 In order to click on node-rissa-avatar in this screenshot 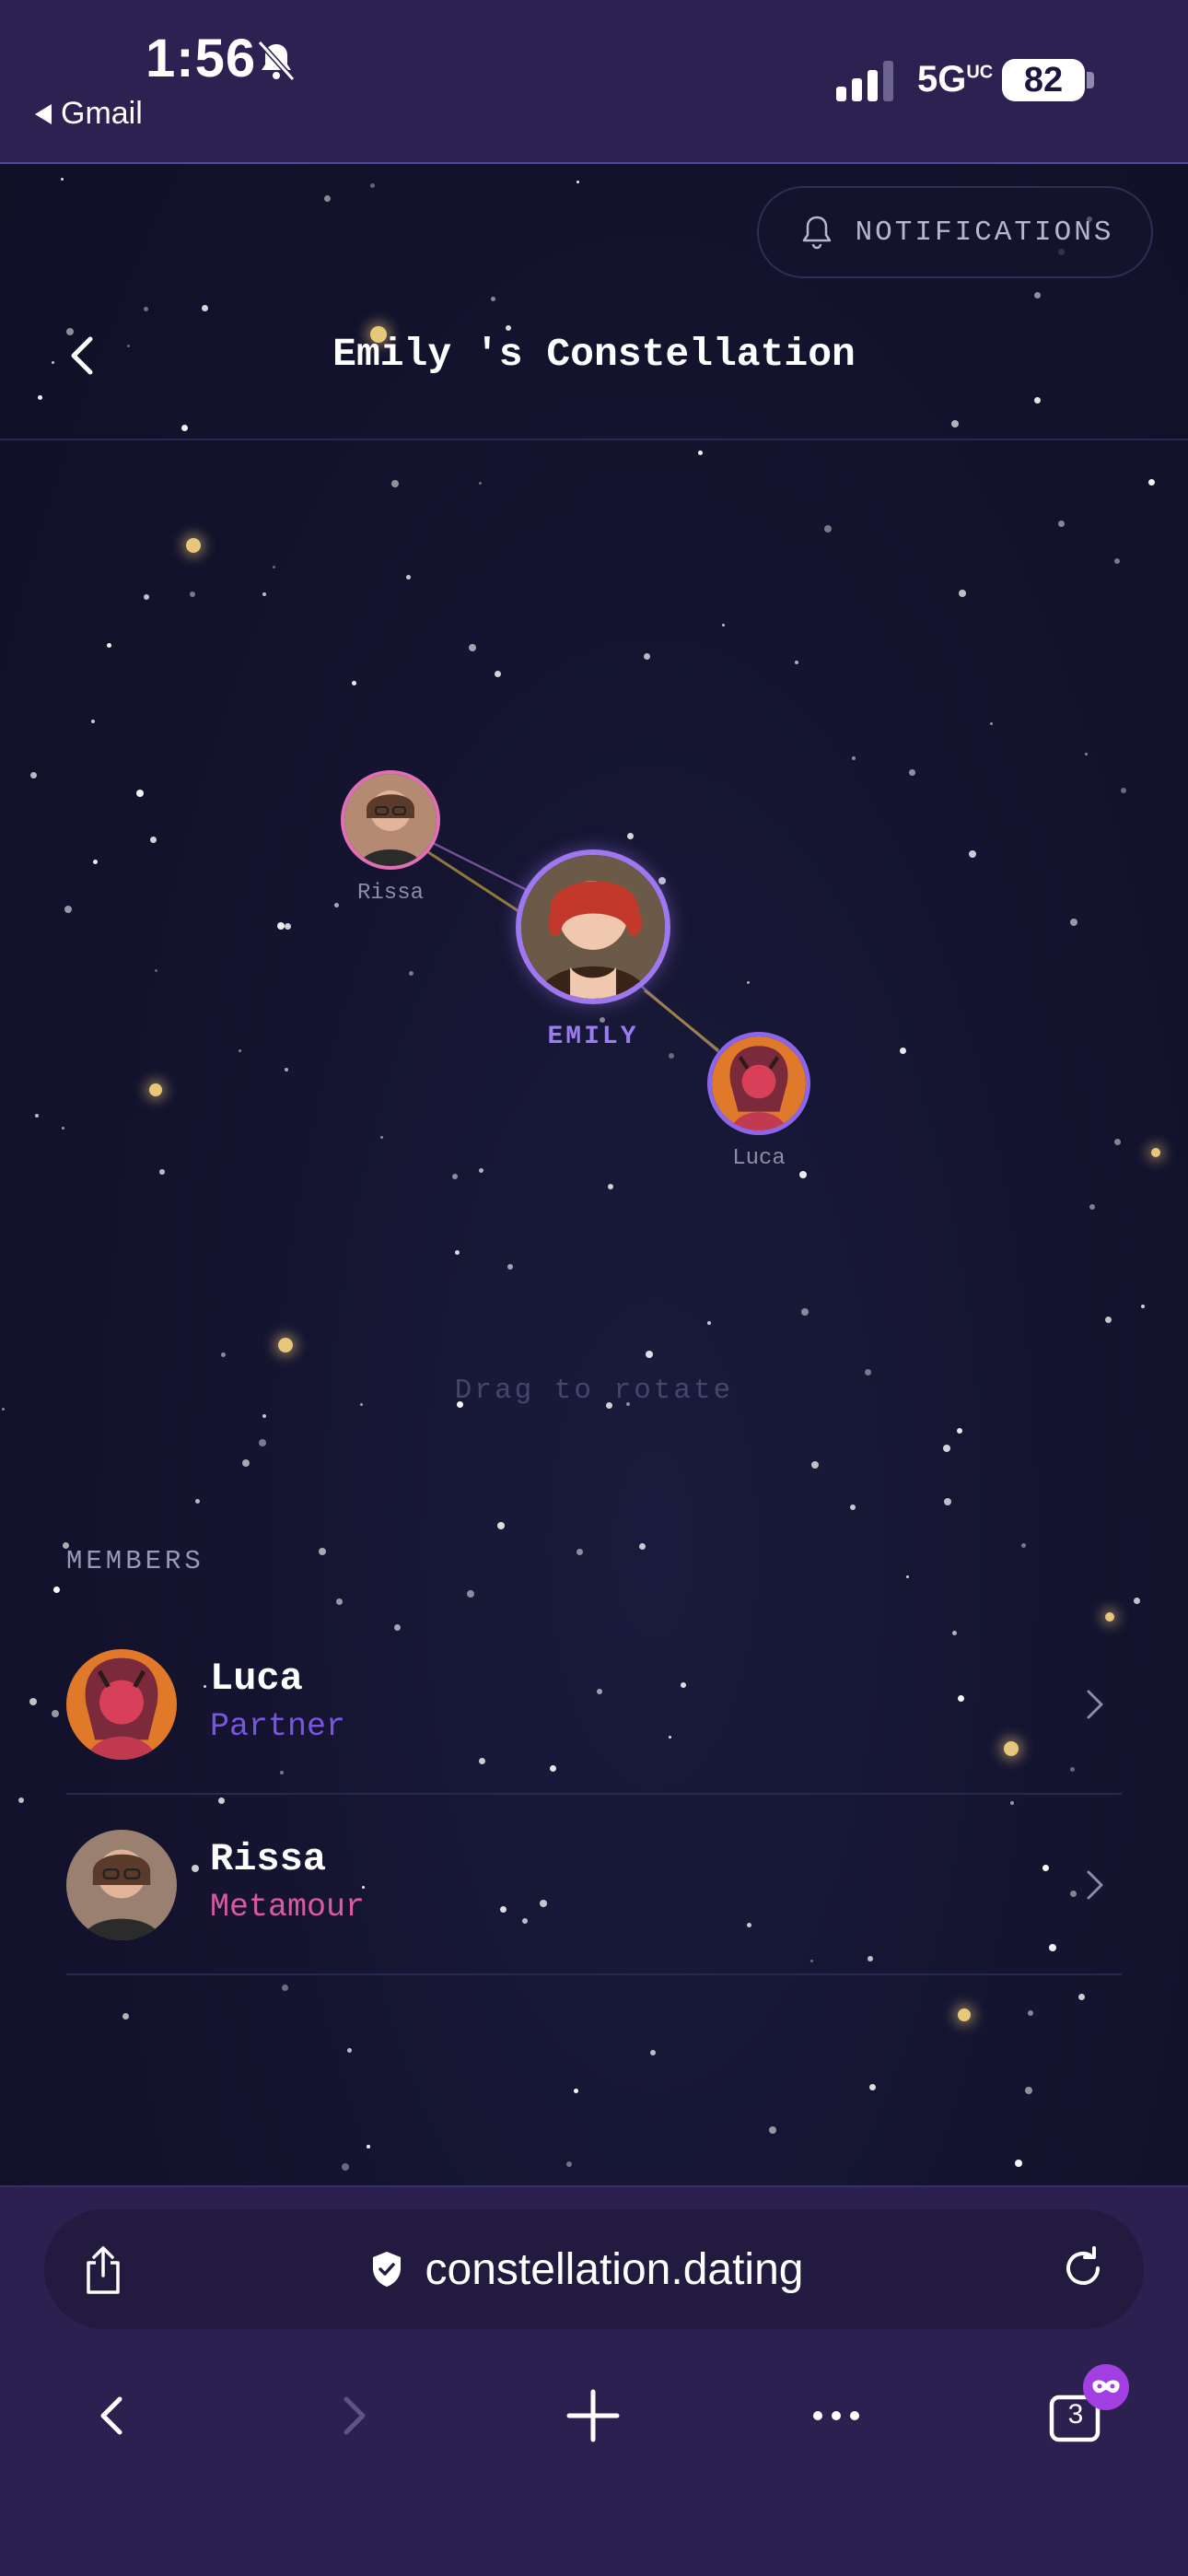, I will do `click(390, 820)`.